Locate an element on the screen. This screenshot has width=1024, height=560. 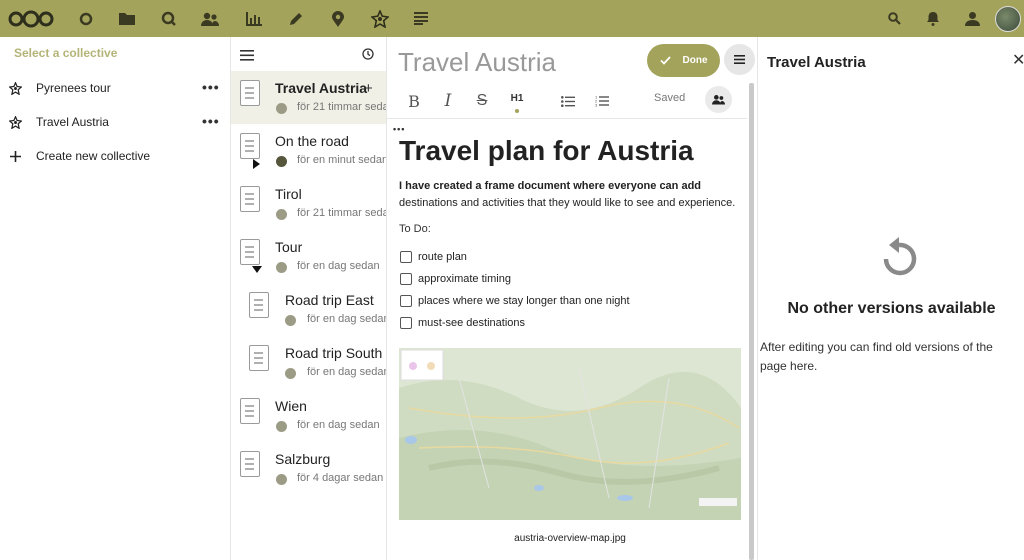
check-icon is located at coordinates (665, 60).